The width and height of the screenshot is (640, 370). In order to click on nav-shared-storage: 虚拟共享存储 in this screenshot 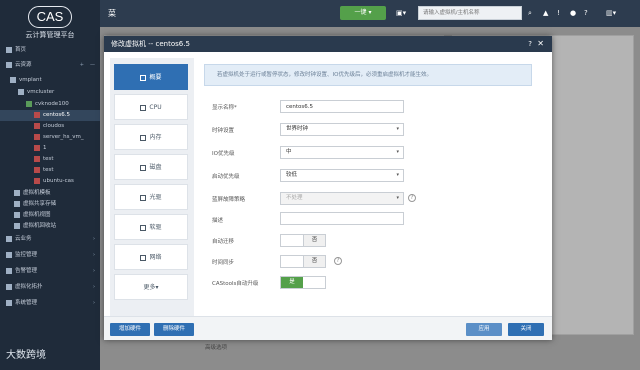, I will do `click(50, 204)`.